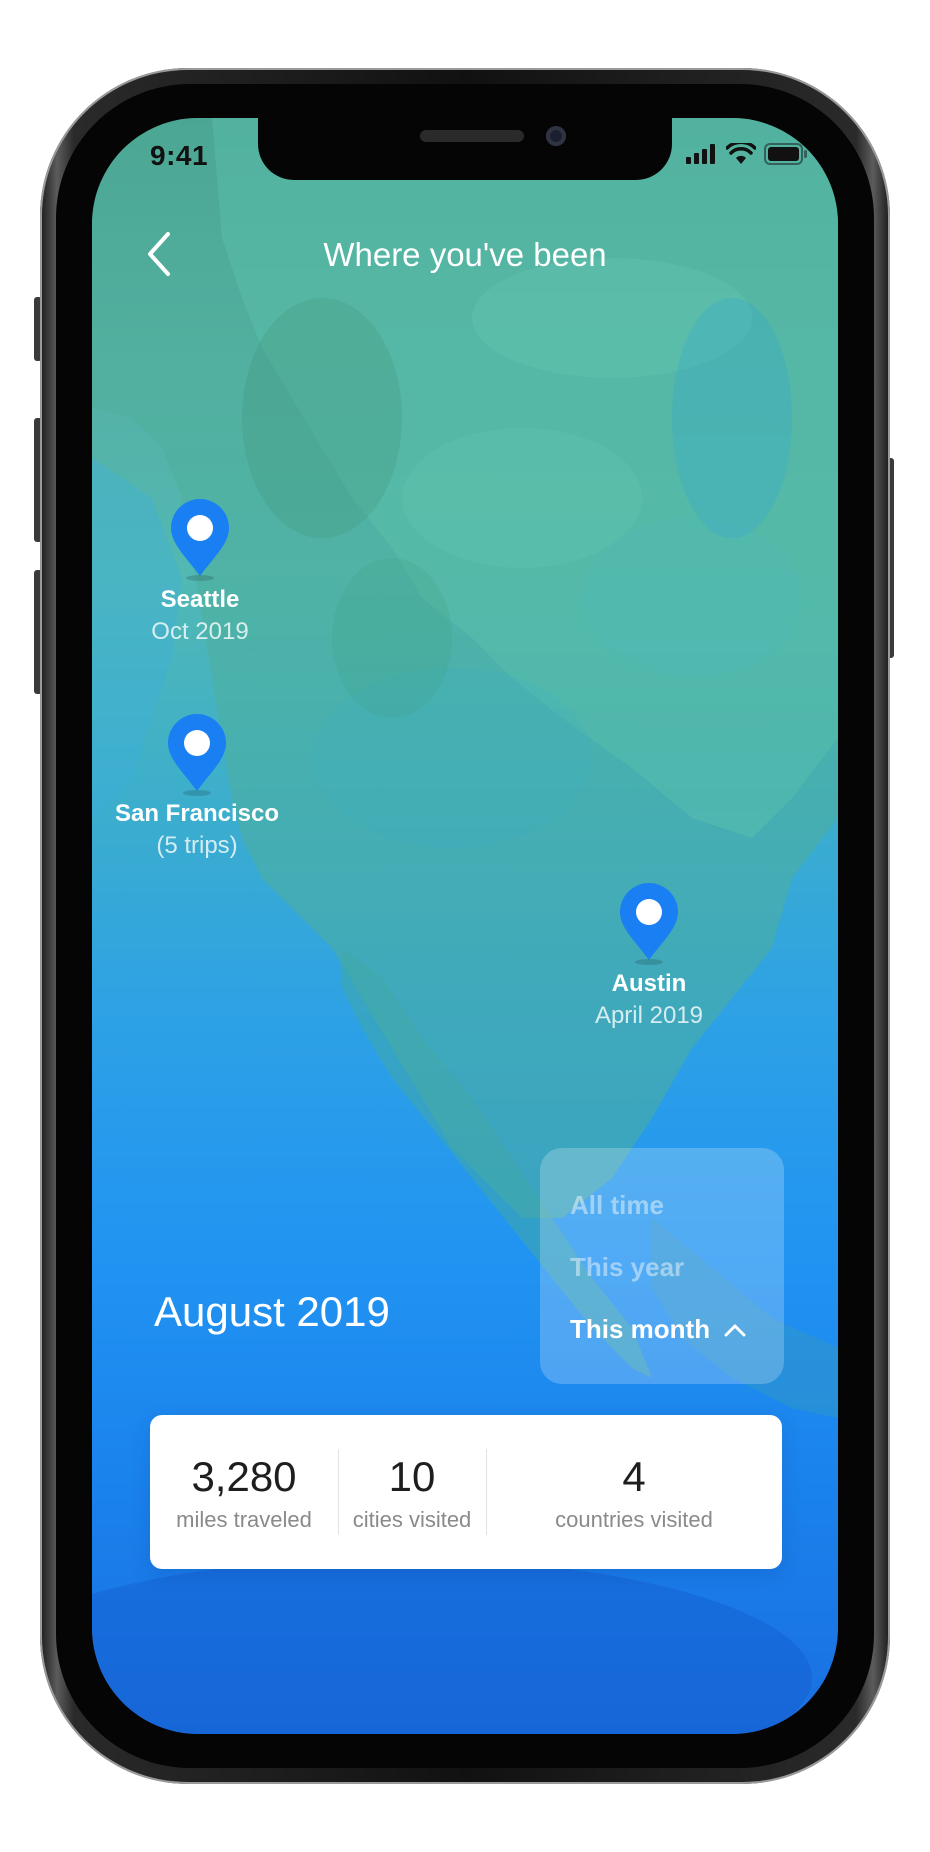 This screenshot has width=930, height=1852. I want to click on period-dropdown: All time This year This month, so click(662, 1266).